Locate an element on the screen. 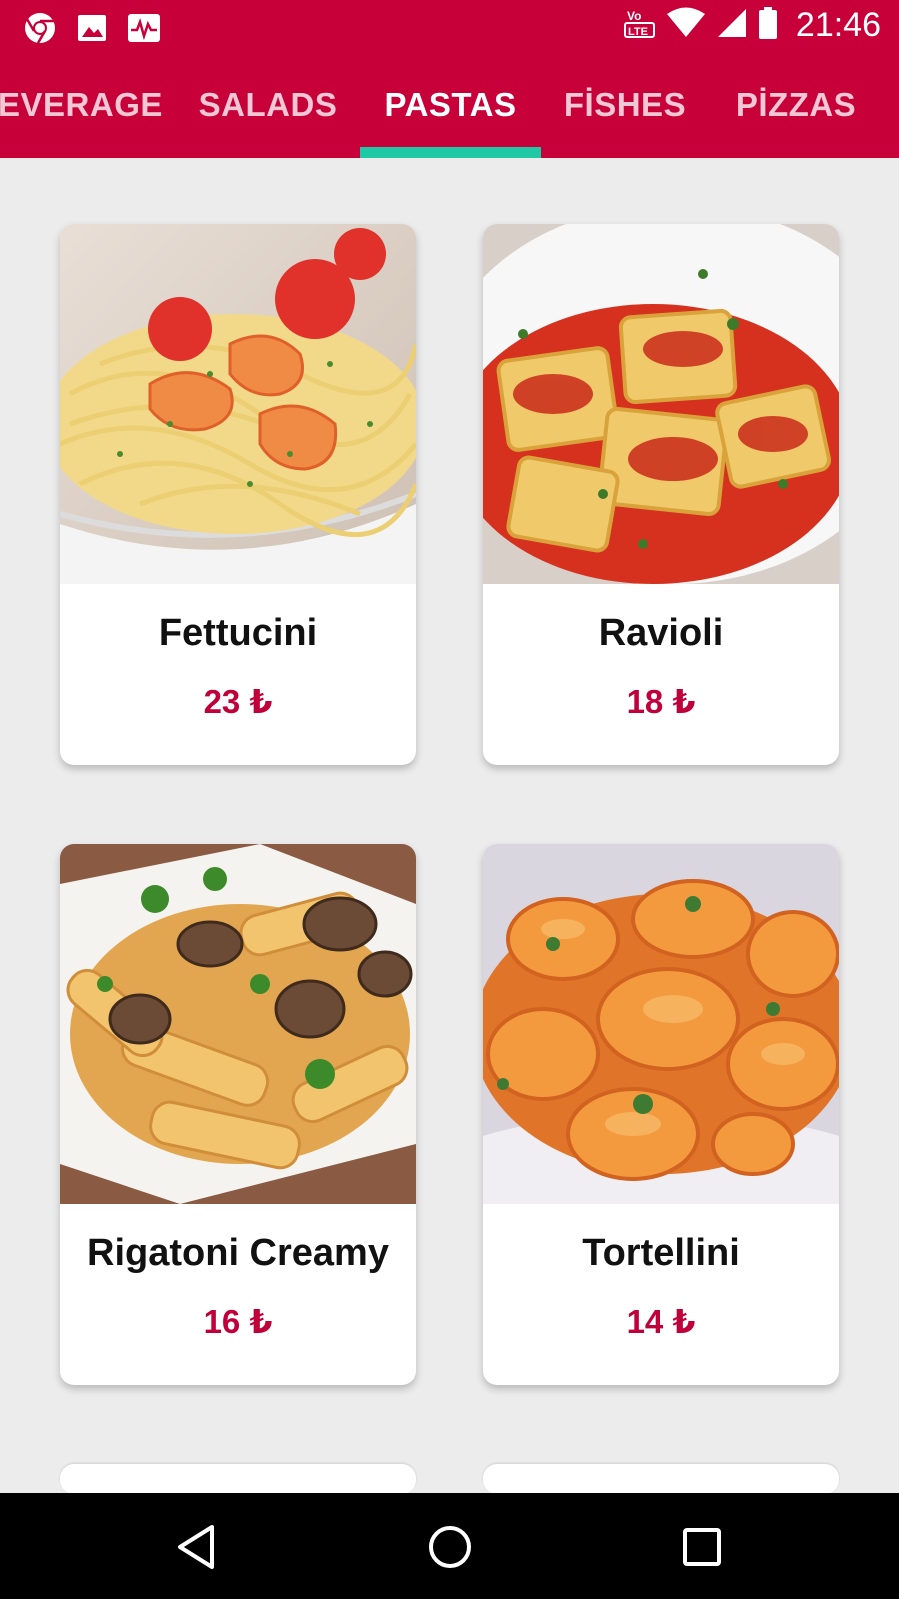 This screenshot has width=899, height=1599. tab-beverage: EVERAGE is located at coordinates (81, 122).